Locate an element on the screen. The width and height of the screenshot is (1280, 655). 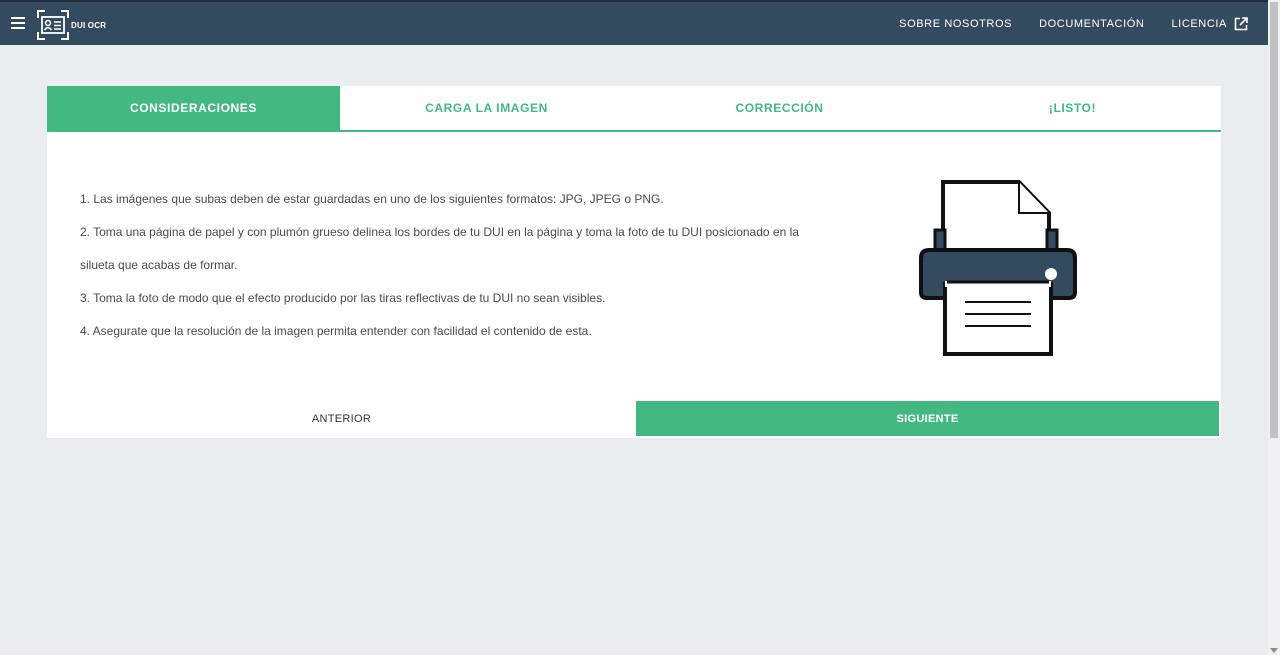
nav-link-label: LICENCIA is located at coordinates (1199, 23).